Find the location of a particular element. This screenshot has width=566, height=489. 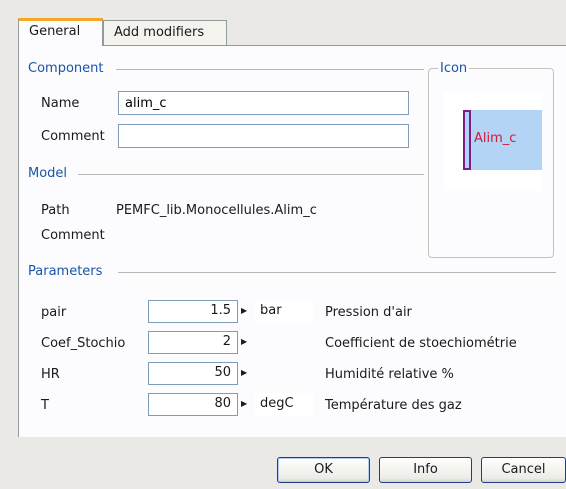

param-name-hr: HR is located at coordinates (50, 374).